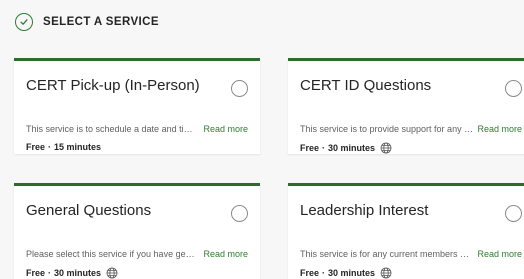 The width and height of the screenshot is (524, 279). I want to click on service-duration: 15 minutes, so click(78, 147).